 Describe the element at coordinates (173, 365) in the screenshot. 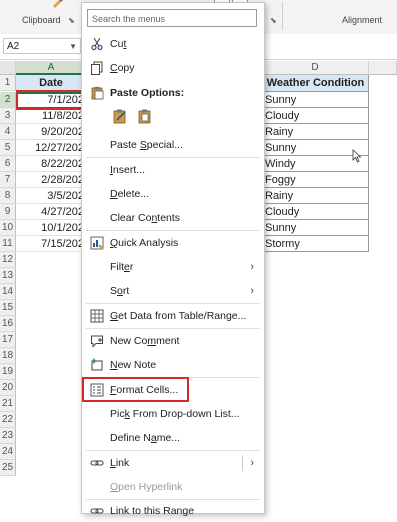

I see `menu-item-new-note: New Note` at that location.